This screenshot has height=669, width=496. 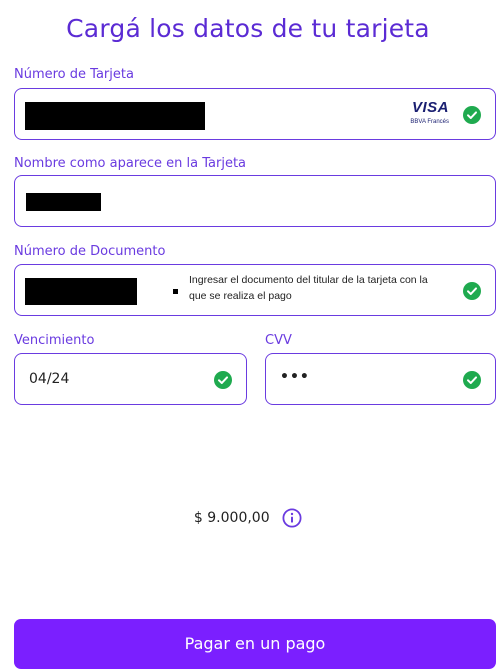 I want to click on cardholder-field, so click(x=255, y=201).